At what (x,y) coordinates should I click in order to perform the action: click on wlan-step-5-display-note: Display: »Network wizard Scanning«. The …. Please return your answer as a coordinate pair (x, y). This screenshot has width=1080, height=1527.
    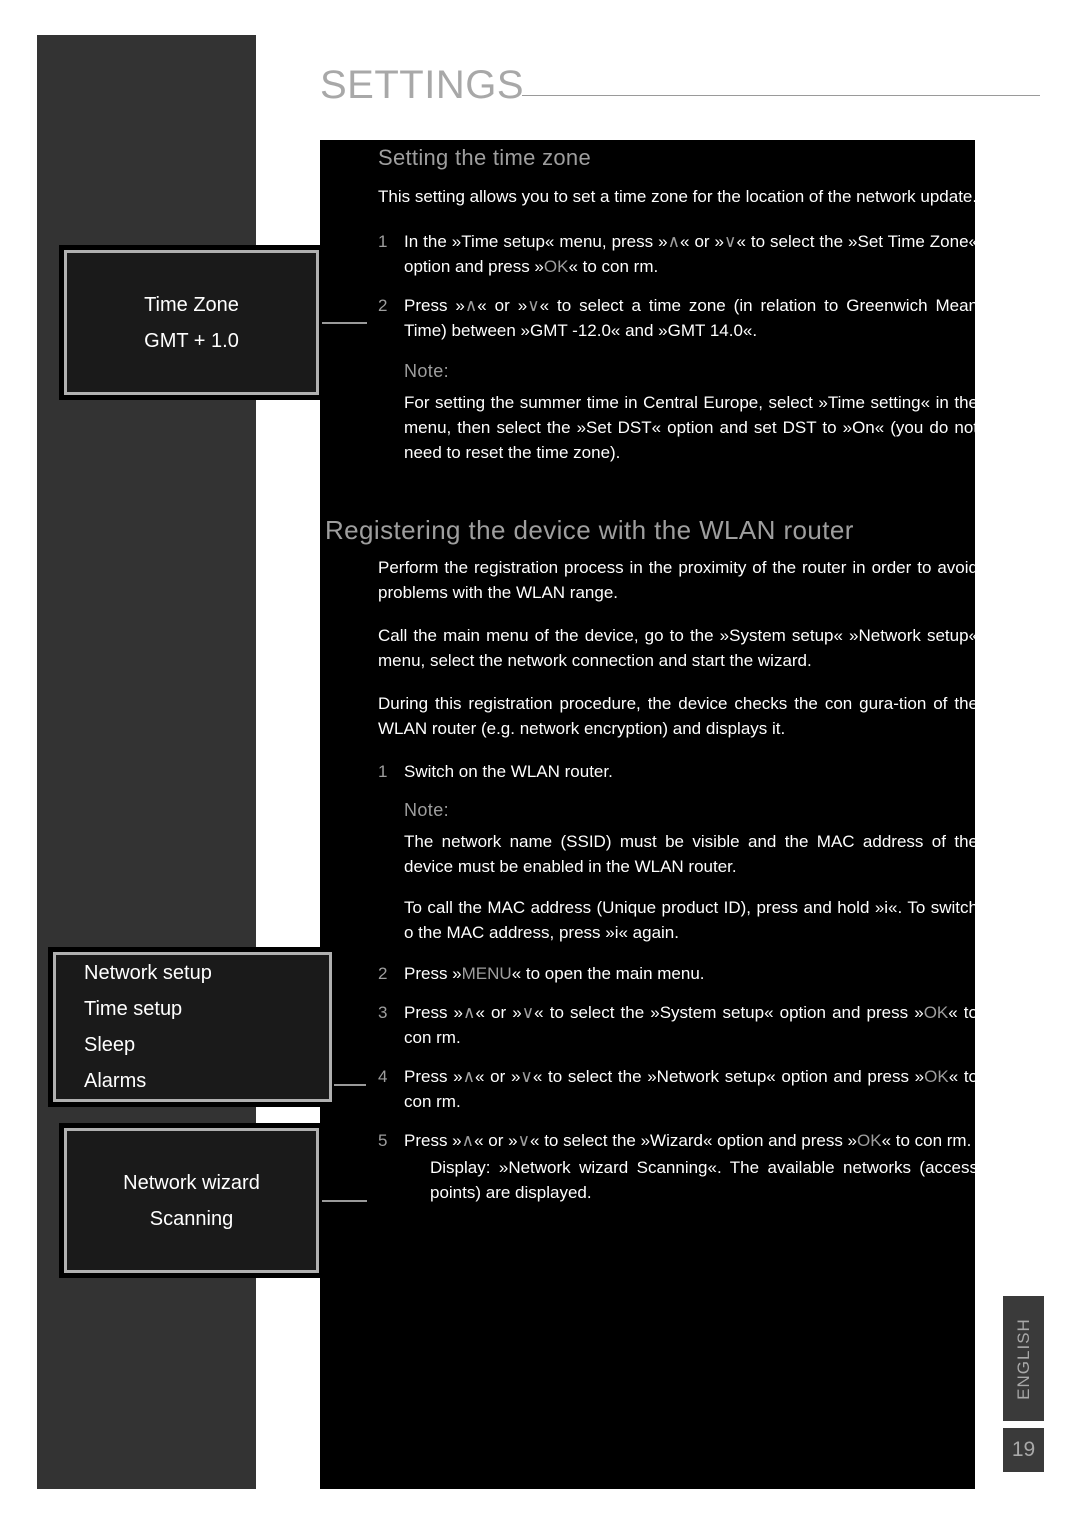
    Looking at the image, I should click on (702, 1180).